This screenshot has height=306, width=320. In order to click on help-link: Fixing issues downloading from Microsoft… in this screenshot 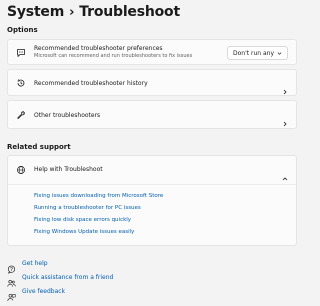, I will do `click(98, 196)`.